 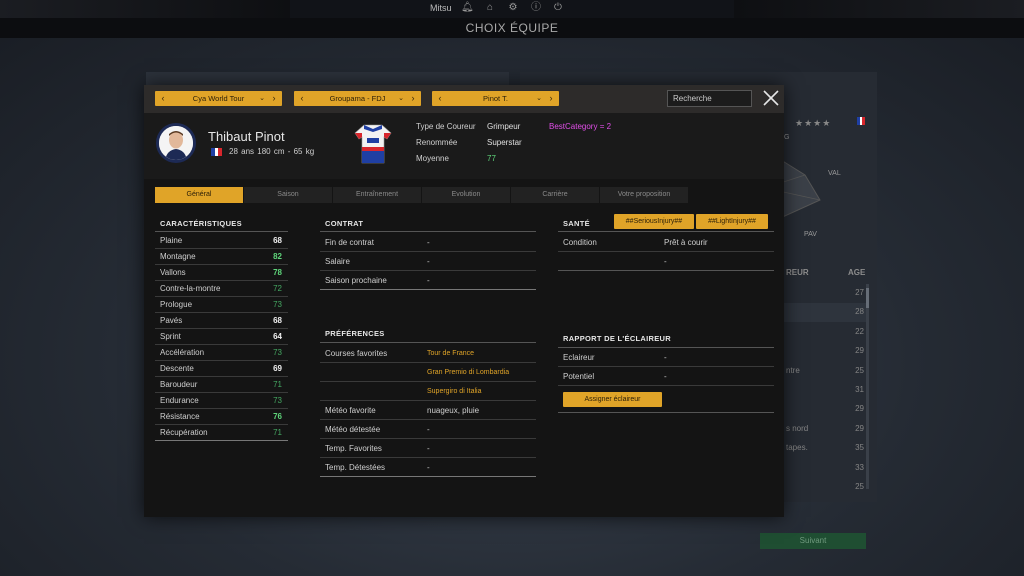 I want to click on power-icon: ⏻, so click(x=558, y=8).